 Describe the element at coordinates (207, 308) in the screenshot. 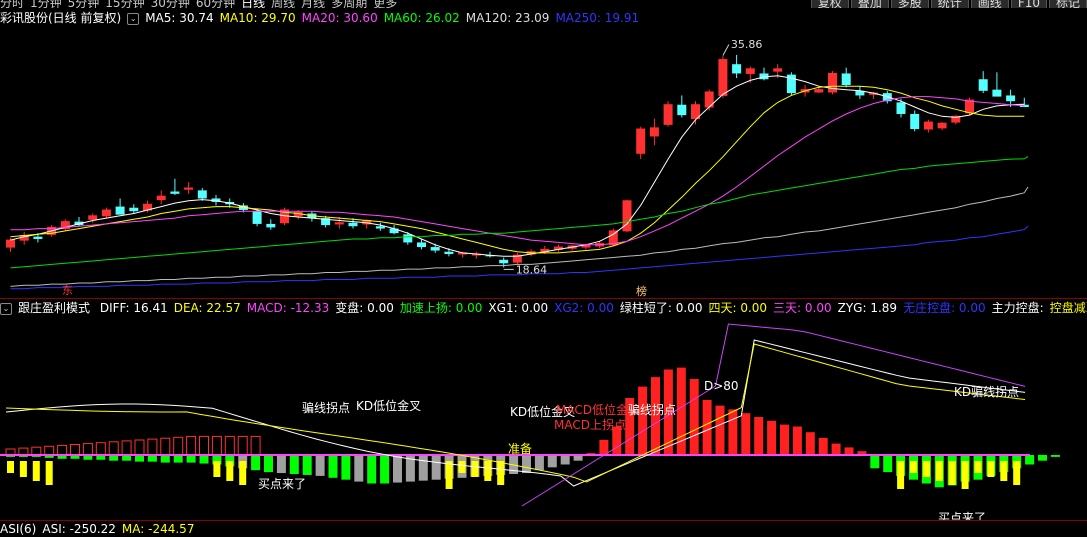

I see `indicator-value-label: DEA: 22.57` at that location.